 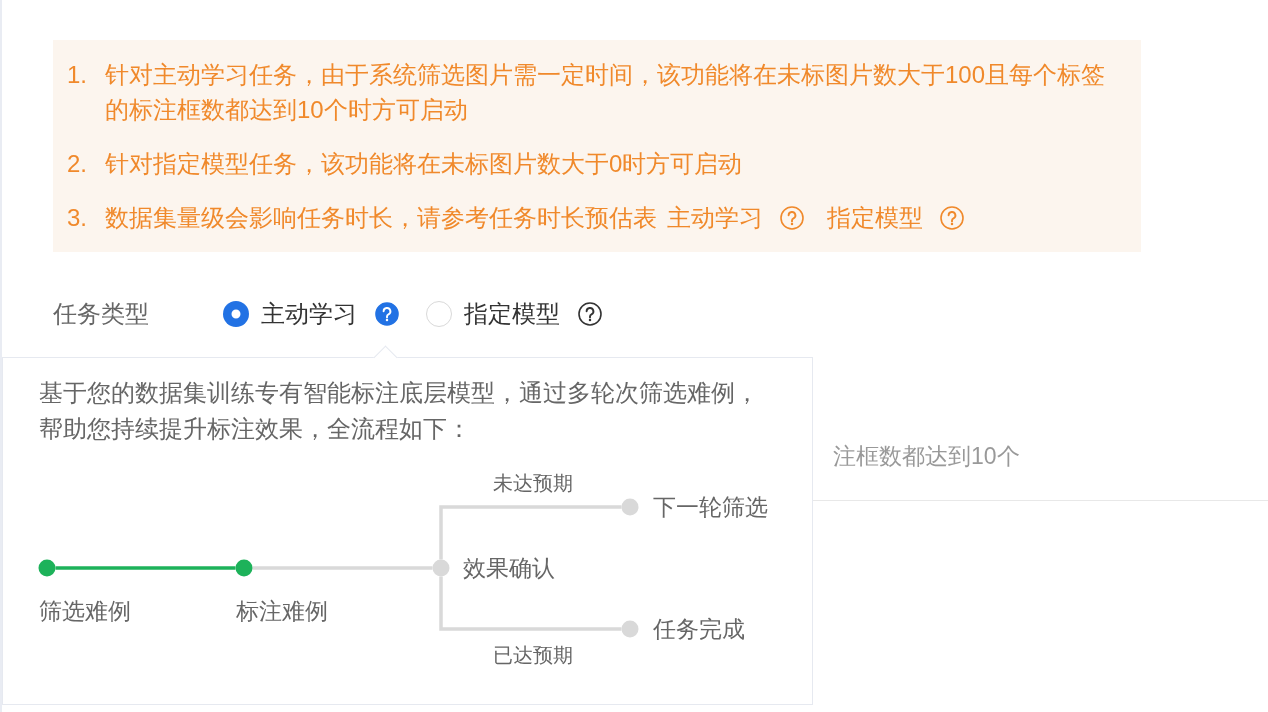 What do you see at coordinates (77, 164) in the screenshot?
I see `list-number: 2.` at bounding box center [77, 164].